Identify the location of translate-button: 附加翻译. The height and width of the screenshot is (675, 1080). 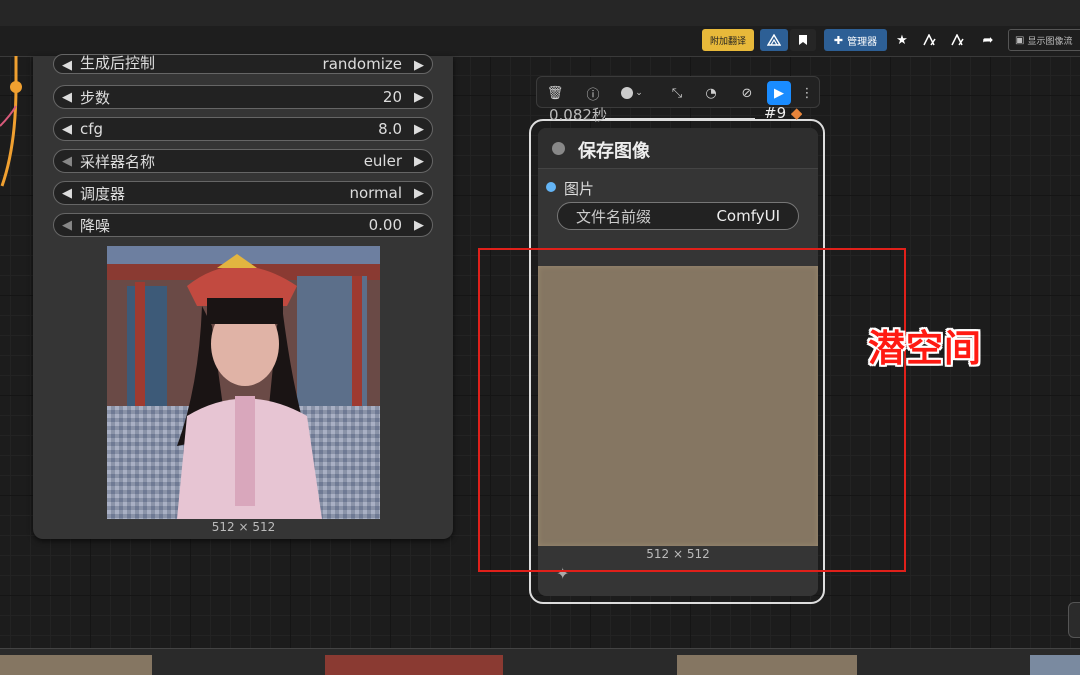
(728, 40).